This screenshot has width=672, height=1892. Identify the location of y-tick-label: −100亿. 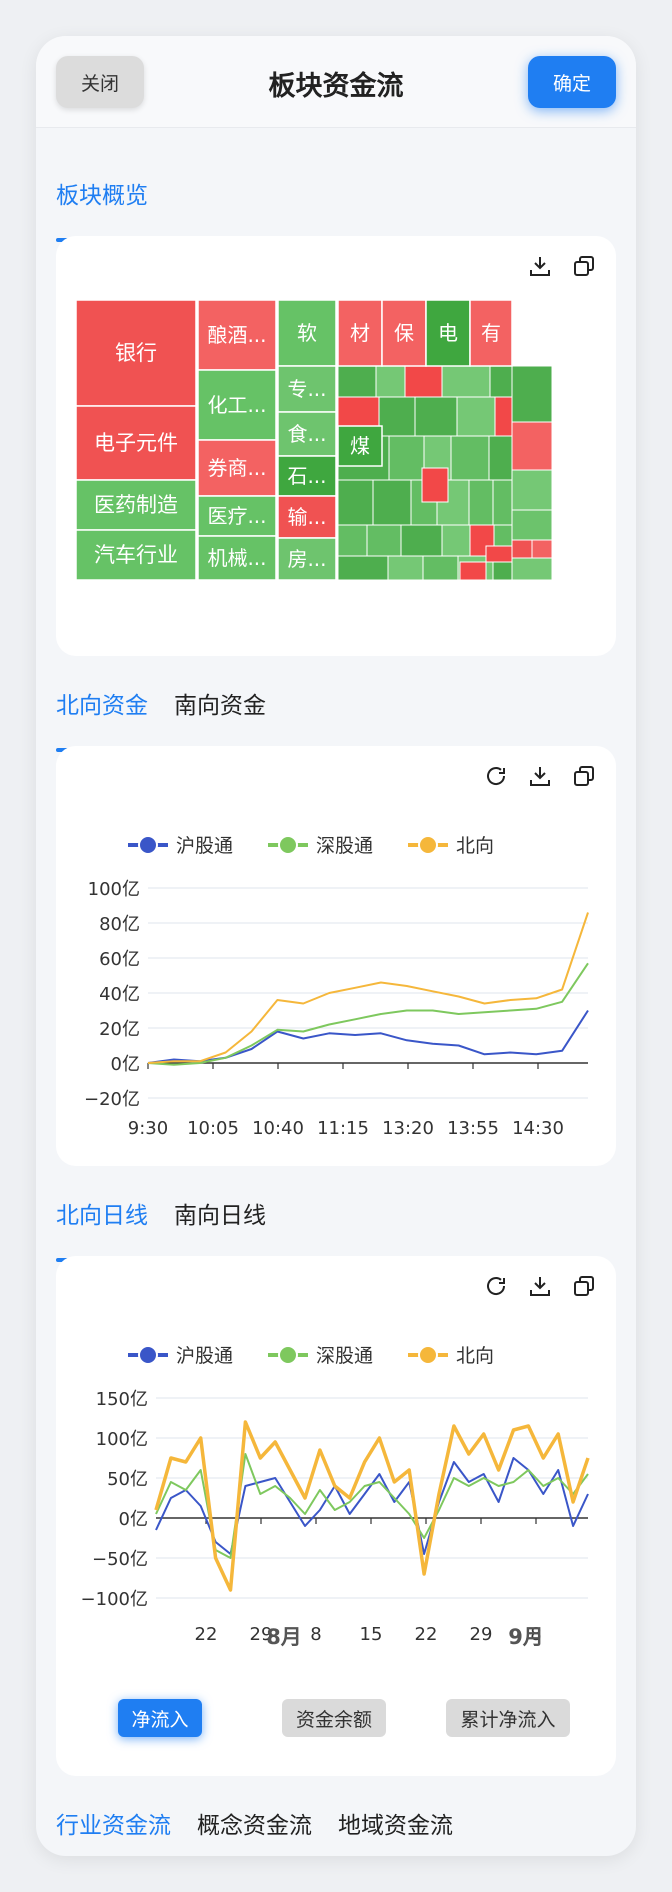
(114, 1599).